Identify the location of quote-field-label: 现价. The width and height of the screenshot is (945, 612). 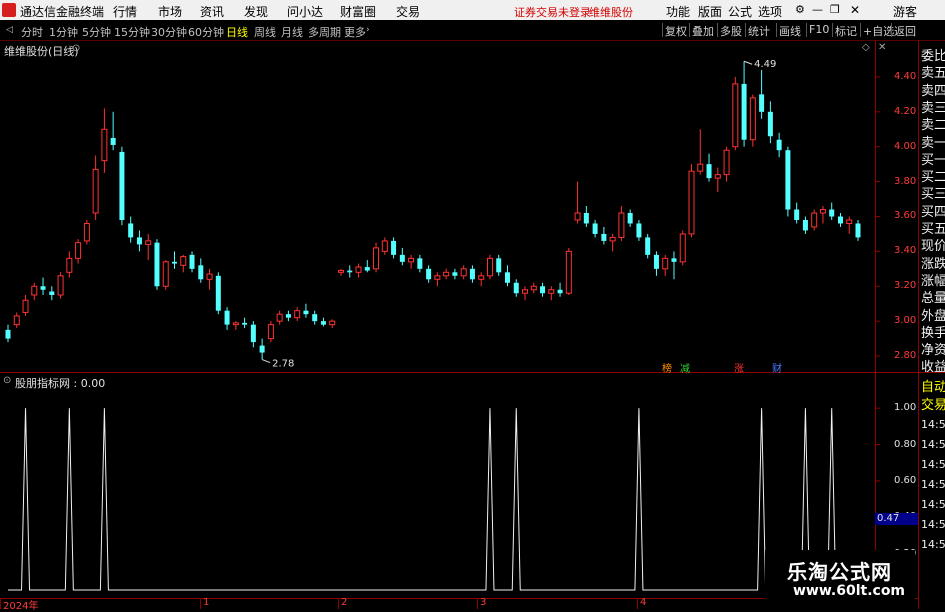
(933, 247).